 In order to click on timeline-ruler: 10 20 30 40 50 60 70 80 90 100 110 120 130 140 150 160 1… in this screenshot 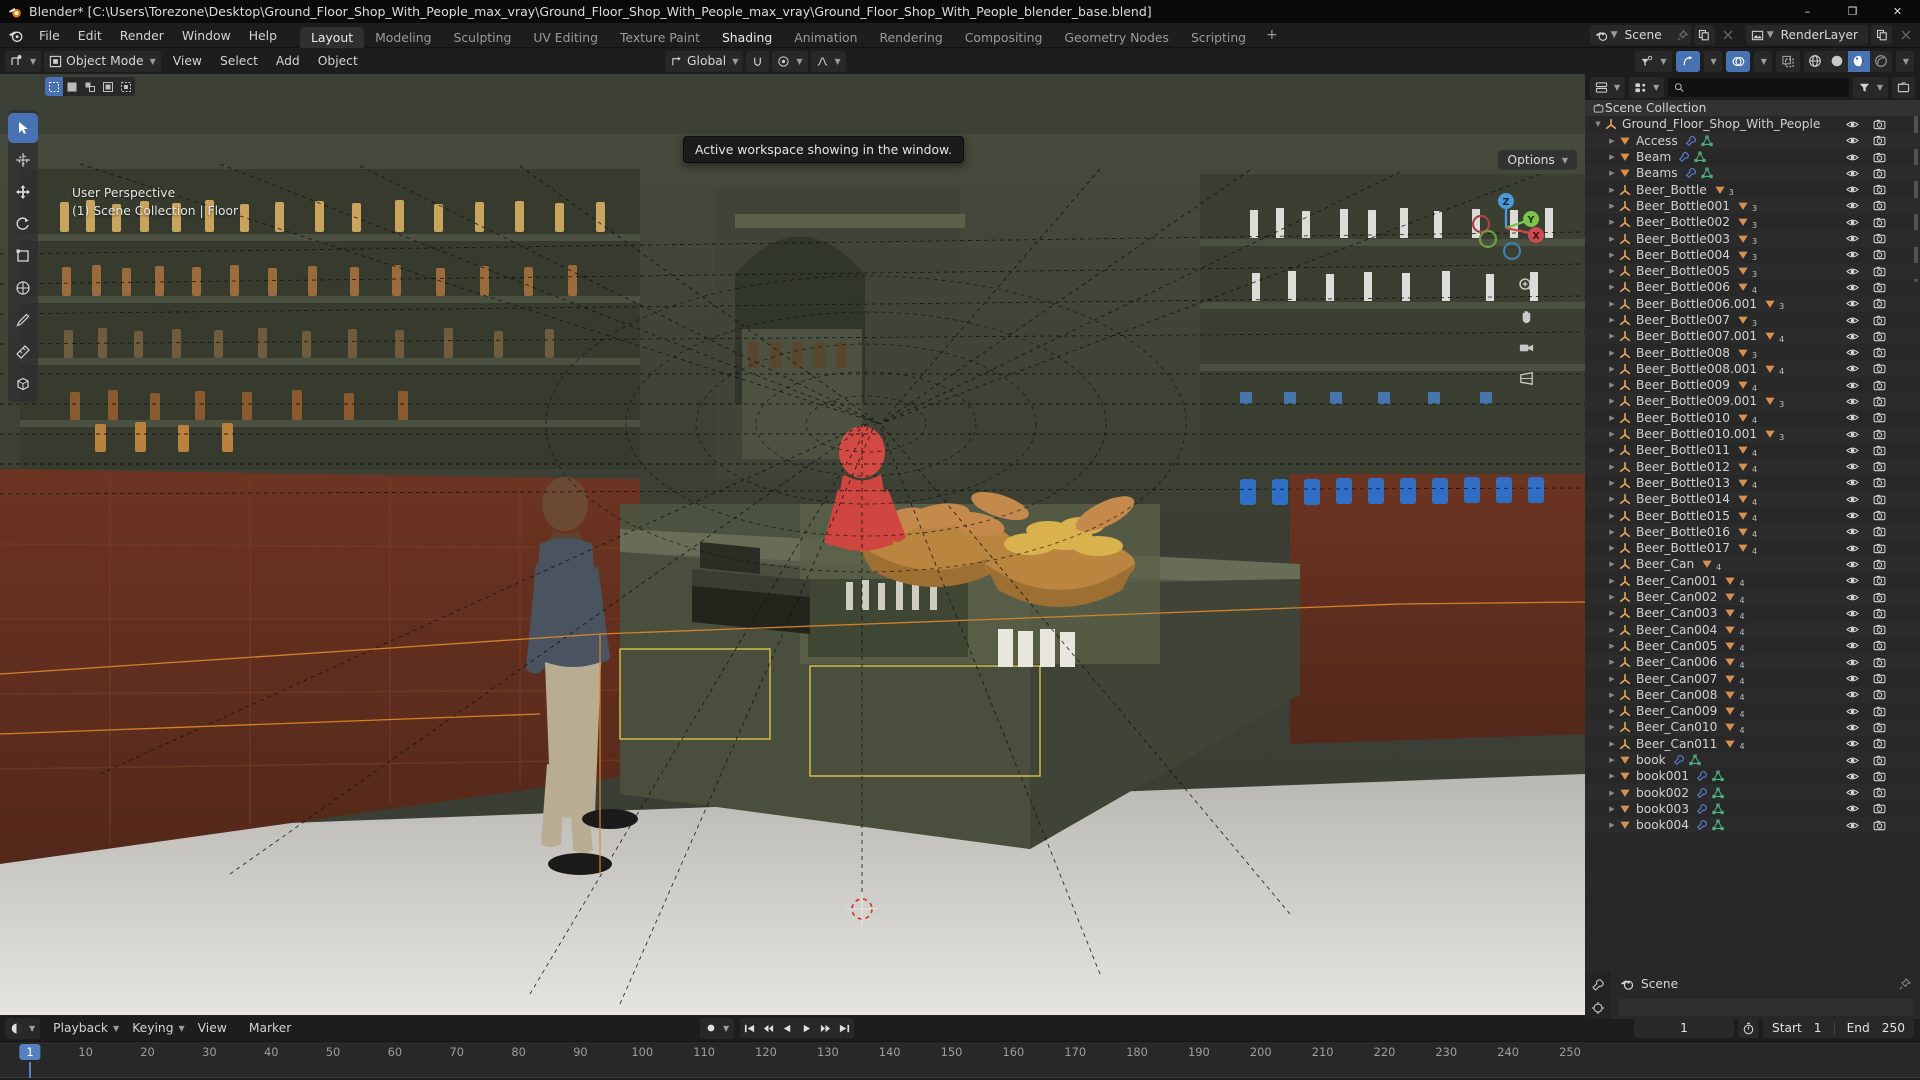, I will do `click(960, 1060)`.